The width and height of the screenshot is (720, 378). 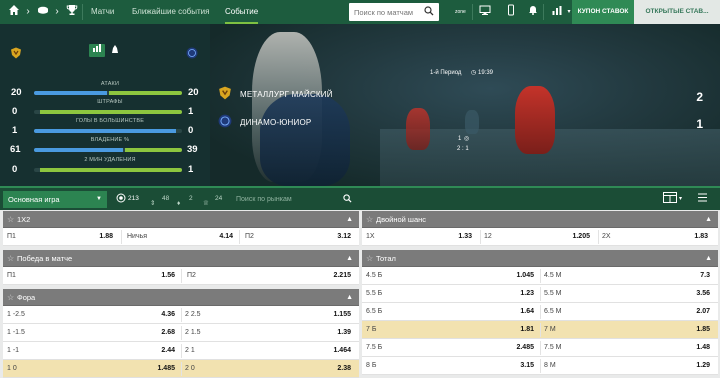 I want to click on odds-value: 2.38, so click(x=336, y=369).